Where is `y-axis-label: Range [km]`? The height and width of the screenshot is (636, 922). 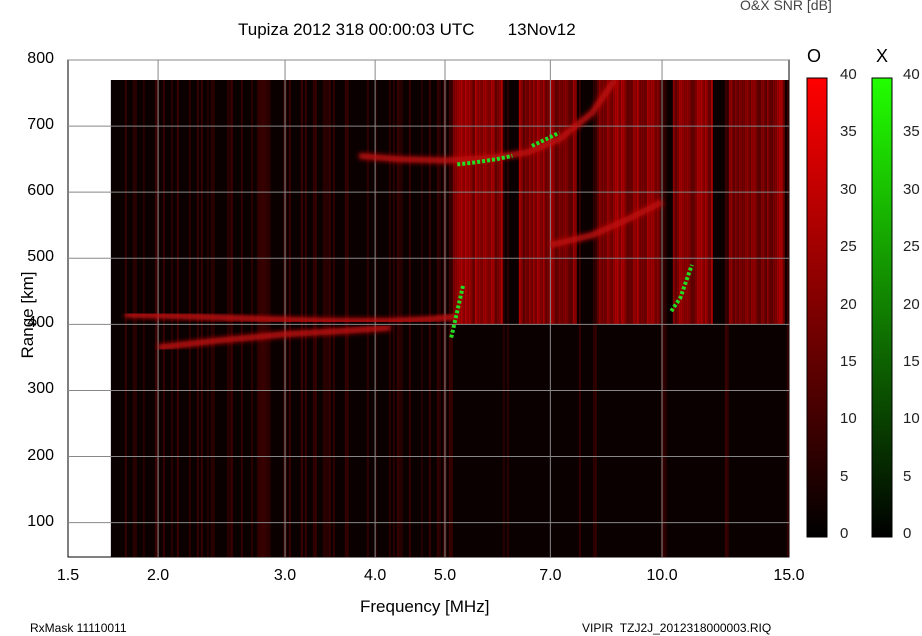 y-axis-label: Range [km] is located at coordinates (27, 315).